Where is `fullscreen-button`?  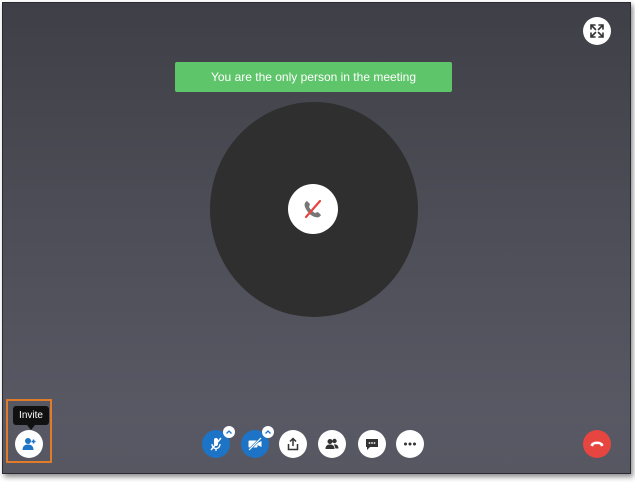
fullscreen-button is located at coordinates (597, 31).